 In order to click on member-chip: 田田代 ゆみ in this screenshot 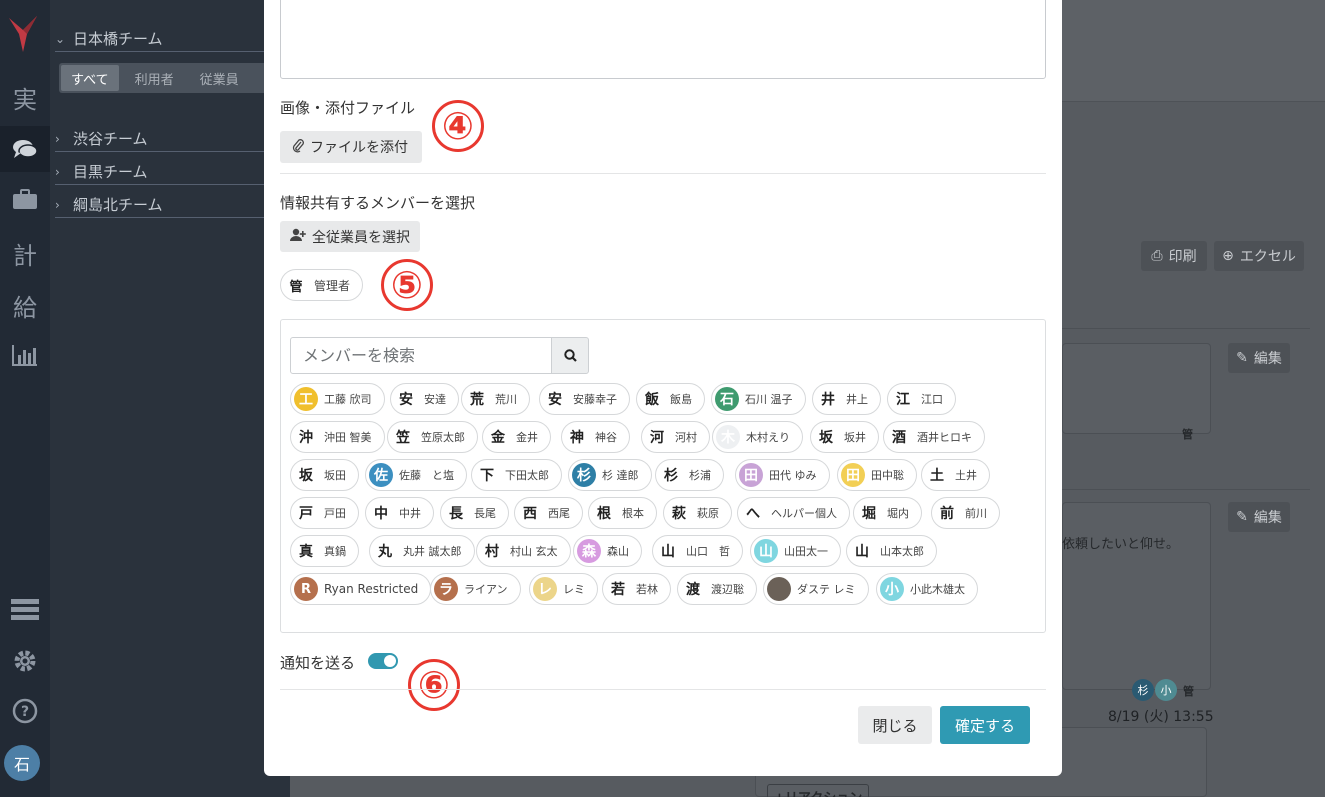, I will do `click(782, 475)`.